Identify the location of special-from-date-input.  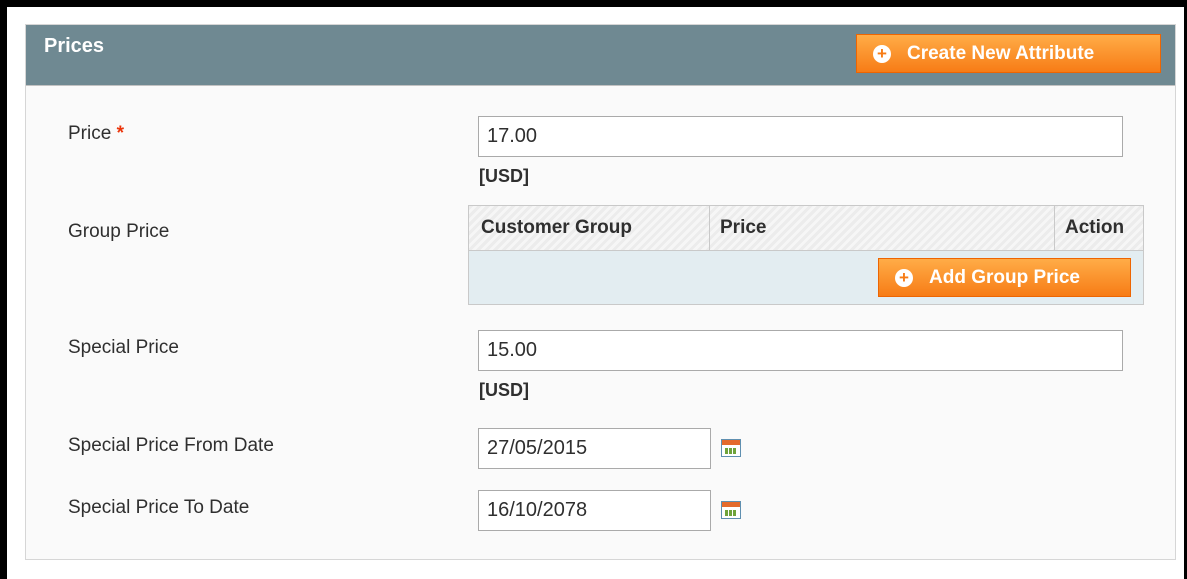
(594, 448).